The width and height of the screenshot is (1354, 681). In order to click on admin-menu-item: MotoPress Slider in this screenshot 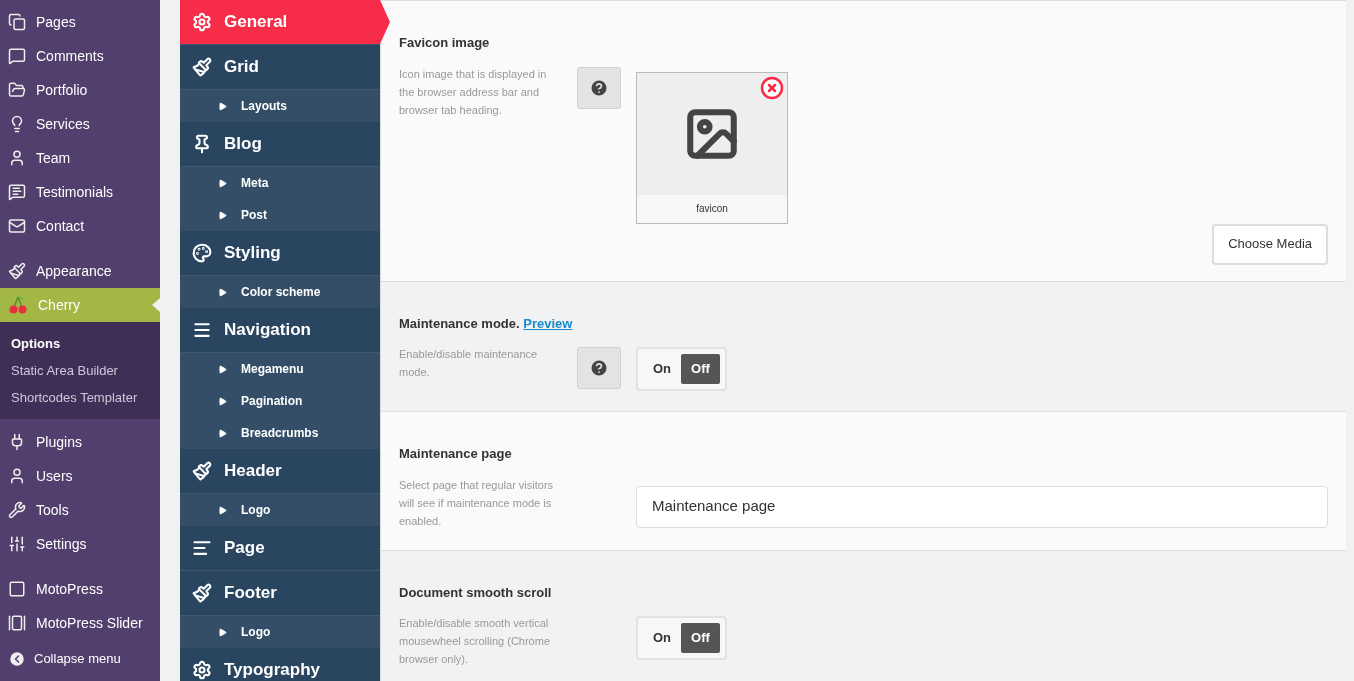, I will do `click(80, 623)`.